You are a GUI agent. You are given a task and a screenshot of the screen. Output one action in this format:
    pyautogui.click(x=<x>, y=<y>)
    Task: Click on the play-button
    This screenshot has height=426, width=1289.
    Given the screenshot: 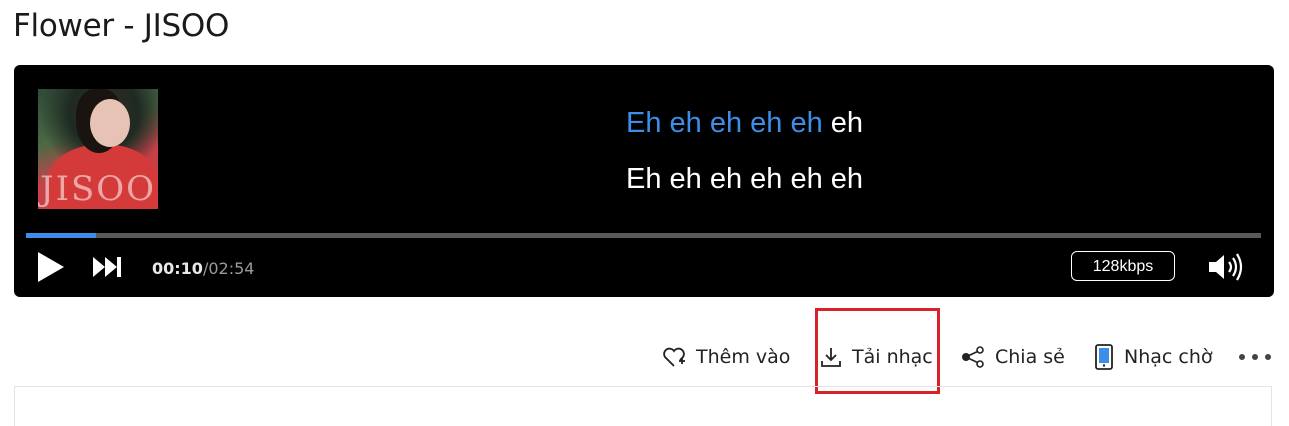 What is the action you would take?
    pyautogui.click(x=51, y=267)
    